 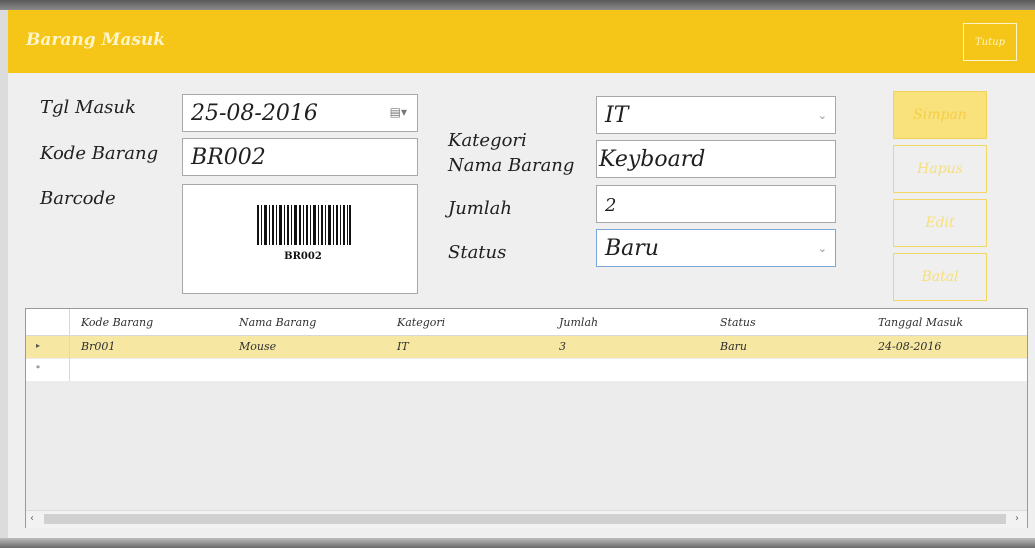 What do you see at coordinates (254, 113) in the screenshot?
I see `tgl-masuk-value: 25-08-2016` at bounding box center [254, 113].